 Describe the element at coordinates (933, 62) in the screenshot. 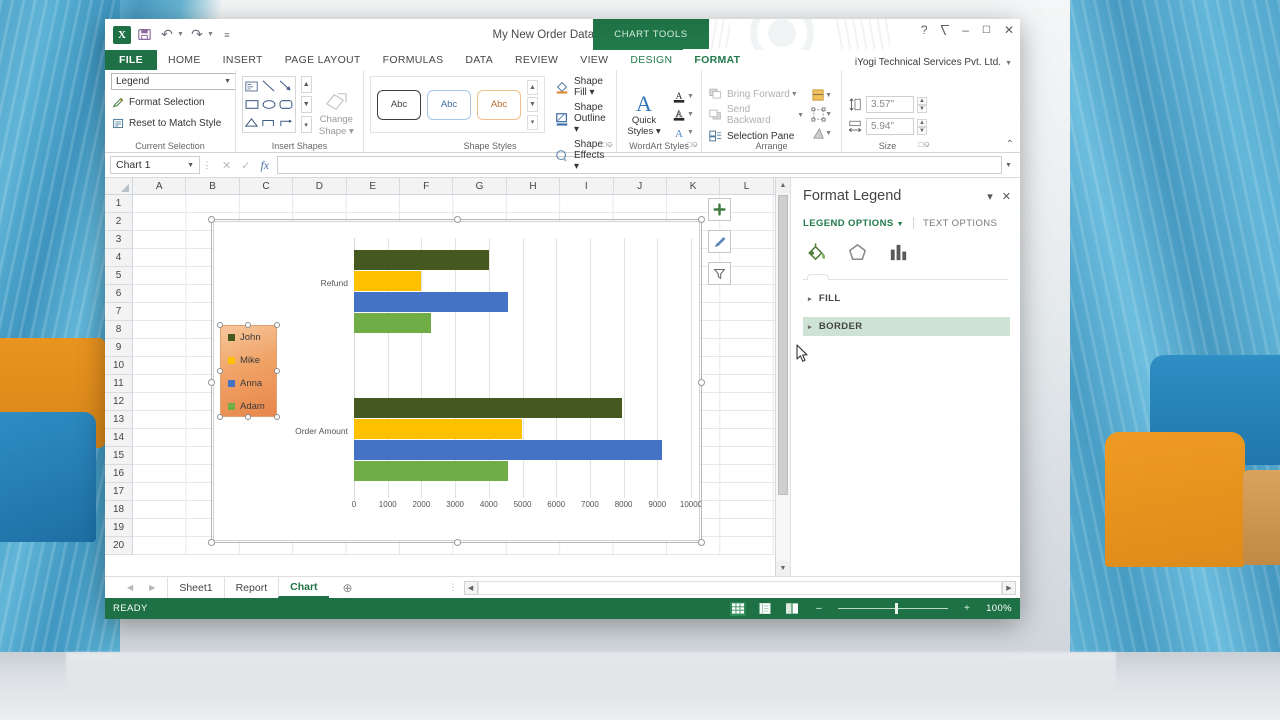

I see `account-name: iYogi Technical Services Pvt. Ltd. ▼` at that location.